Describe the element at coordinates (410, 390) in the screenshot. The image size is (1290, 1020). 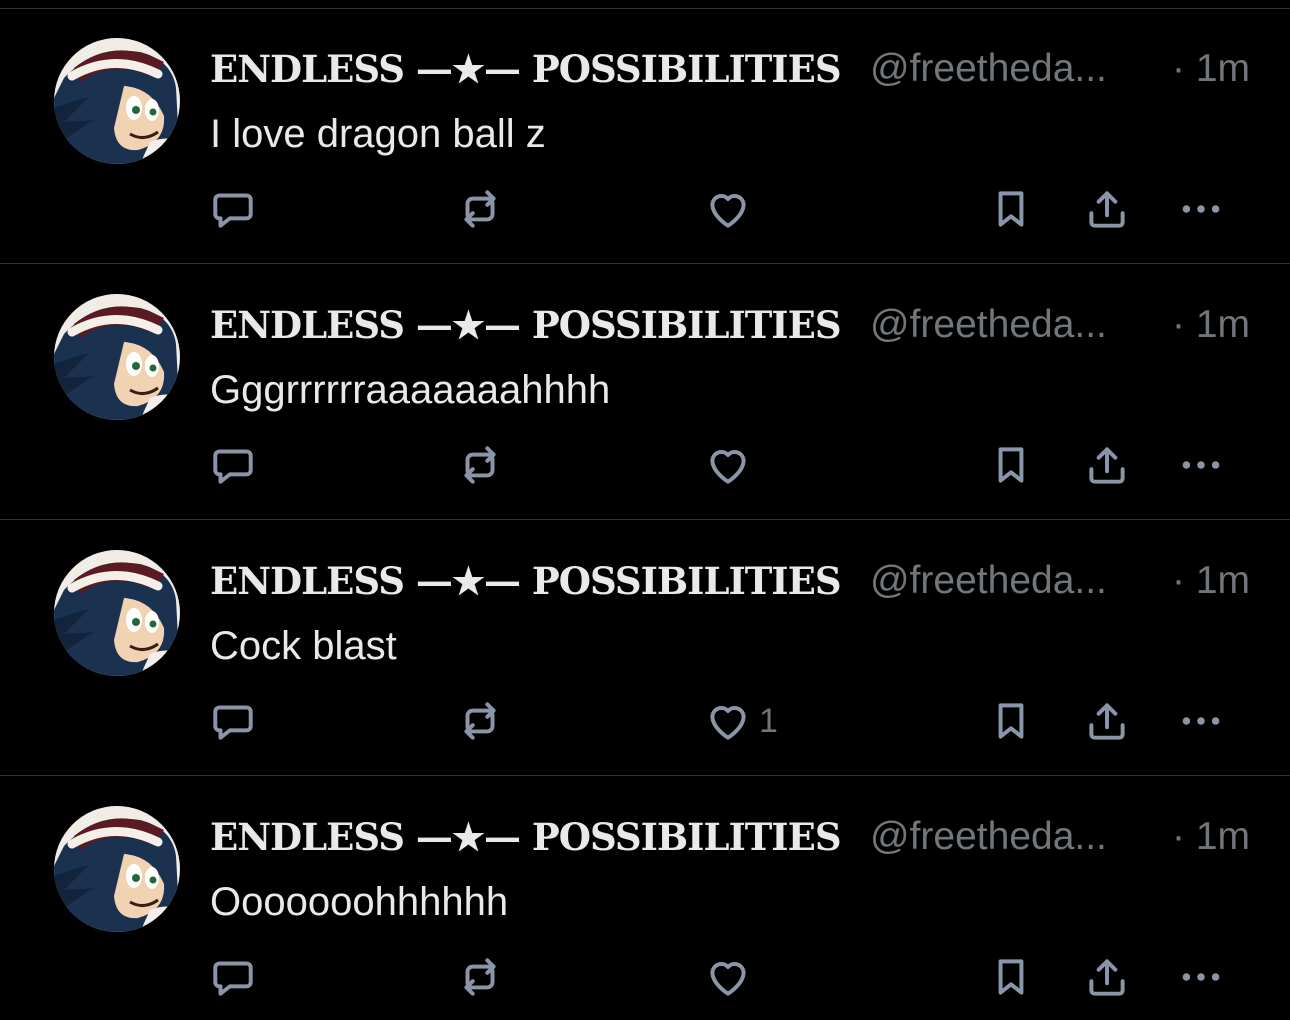
I see `post-text: Gggrrrrrraaaaaaahhhh` at that location.